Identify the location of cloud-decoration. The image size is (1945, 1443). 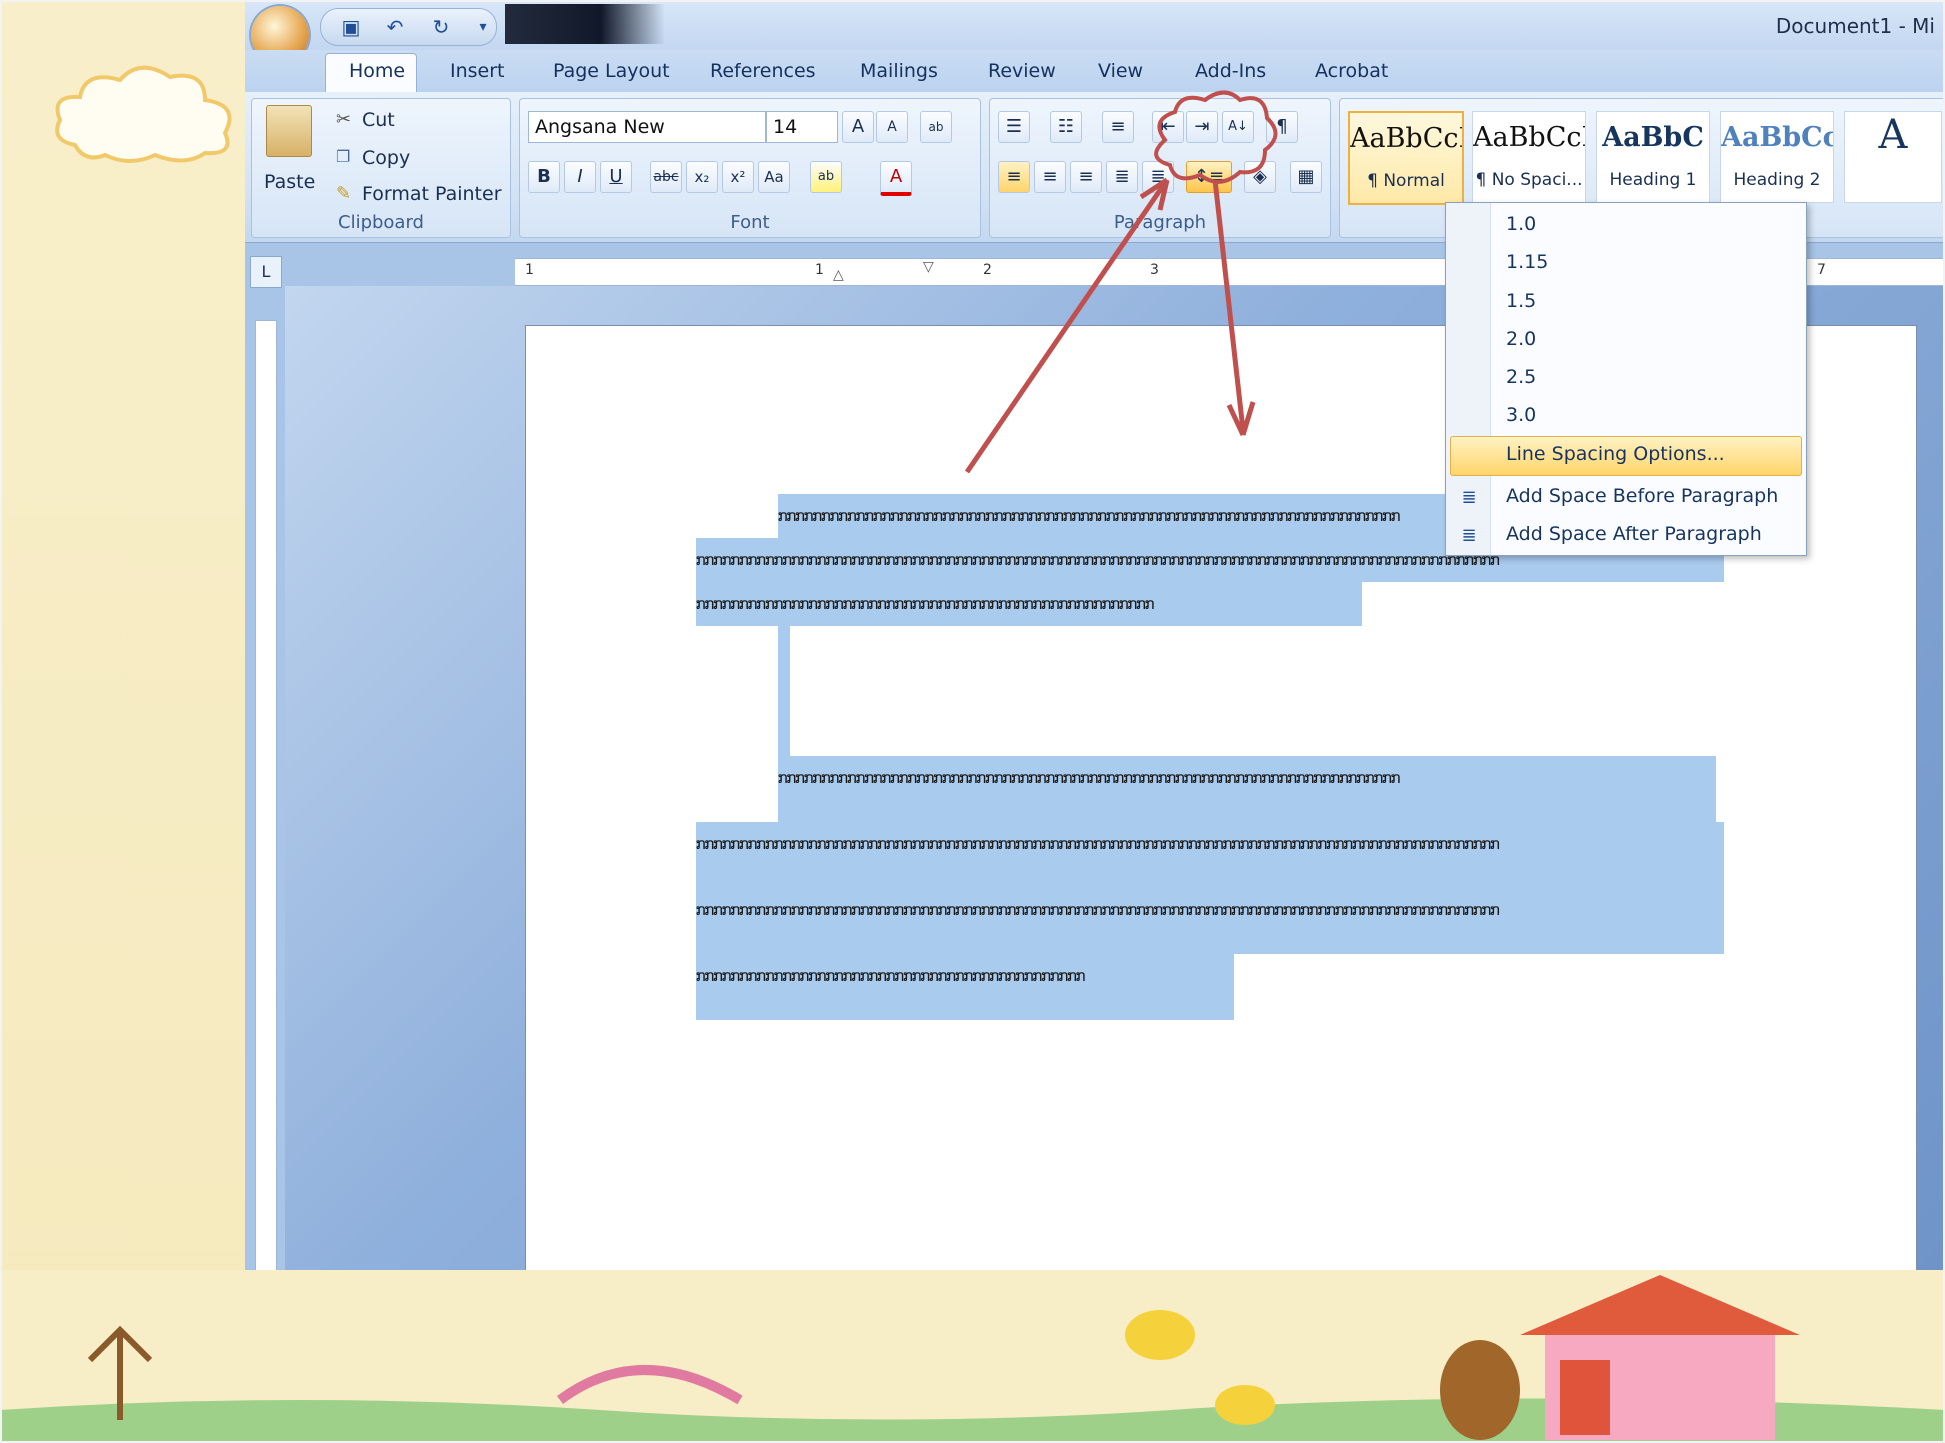
(143, 114).